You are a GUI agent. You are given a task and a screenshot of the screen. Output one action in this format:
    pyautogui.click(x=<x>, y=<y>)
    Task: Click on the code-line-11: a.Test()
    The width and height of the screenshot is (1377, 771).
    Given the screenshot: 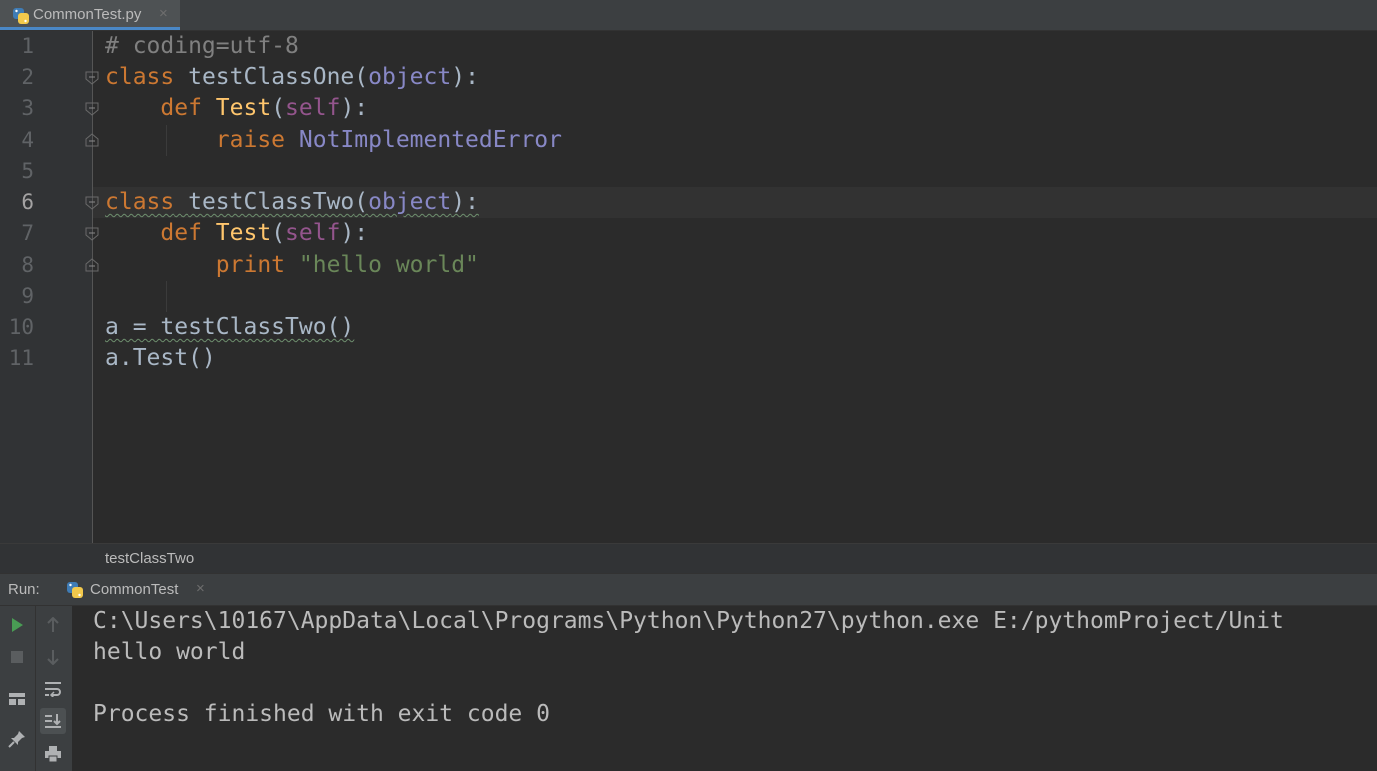 What is the action you would take?
    pyautogui.click(x=160, y=358)
    